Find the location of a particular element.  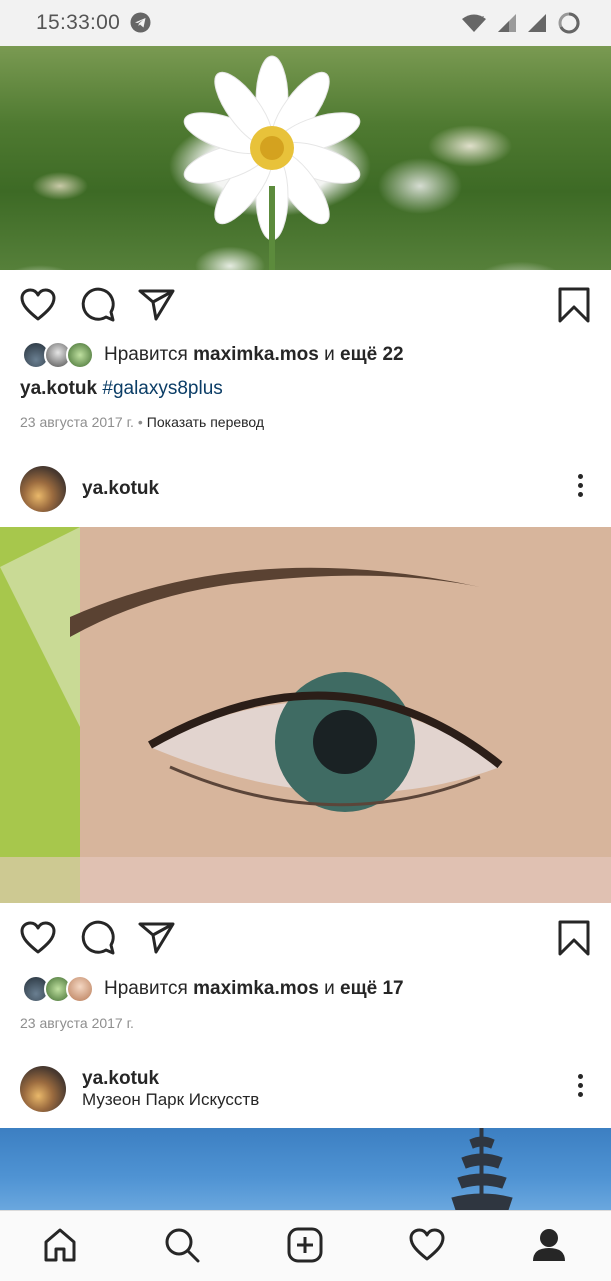

likes-text: Нравится maximka.mos и ещё 17 is located at coordinates (254, 989).